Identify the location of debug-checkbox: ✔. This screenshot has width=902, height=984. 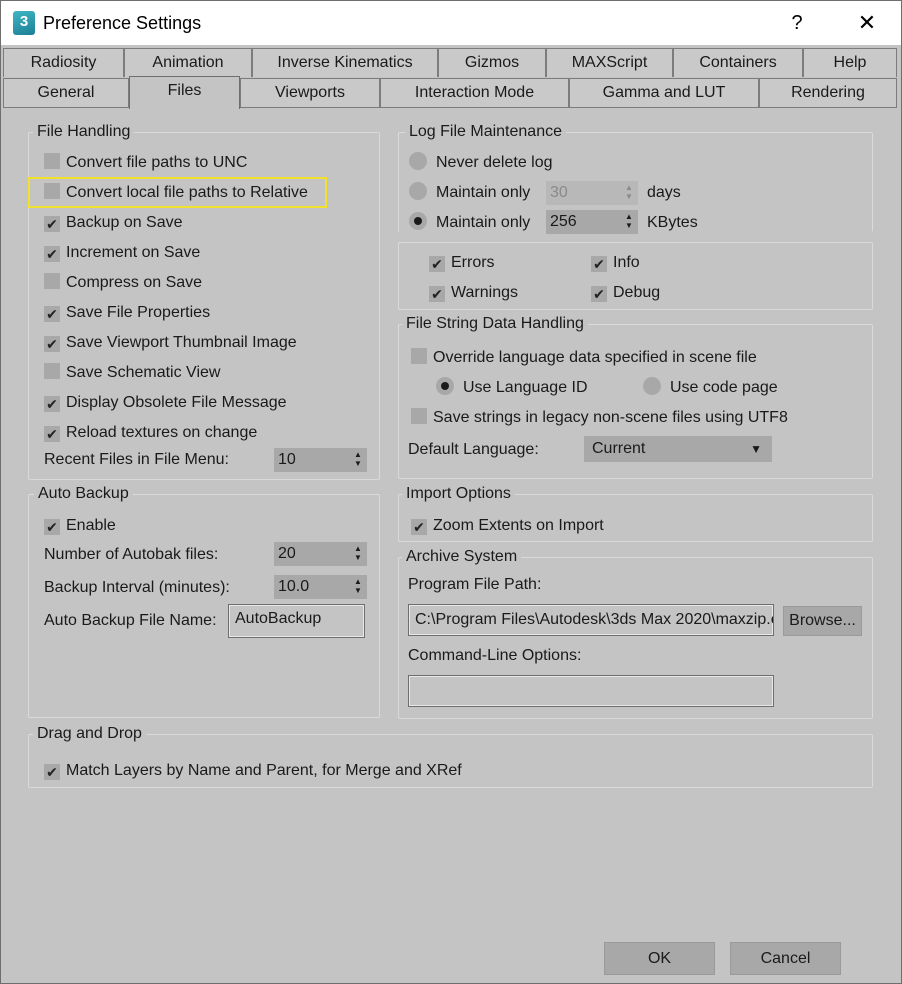
(599, 294).